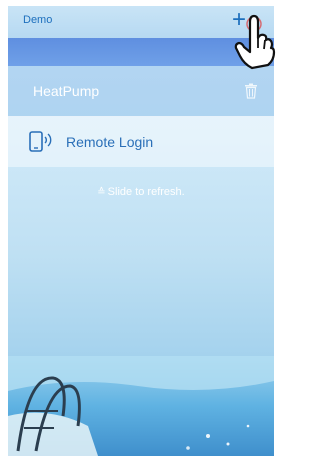 The image size is (320, 461). I want to click on device-row-heatpump: HeatPump, so click(141, 91).